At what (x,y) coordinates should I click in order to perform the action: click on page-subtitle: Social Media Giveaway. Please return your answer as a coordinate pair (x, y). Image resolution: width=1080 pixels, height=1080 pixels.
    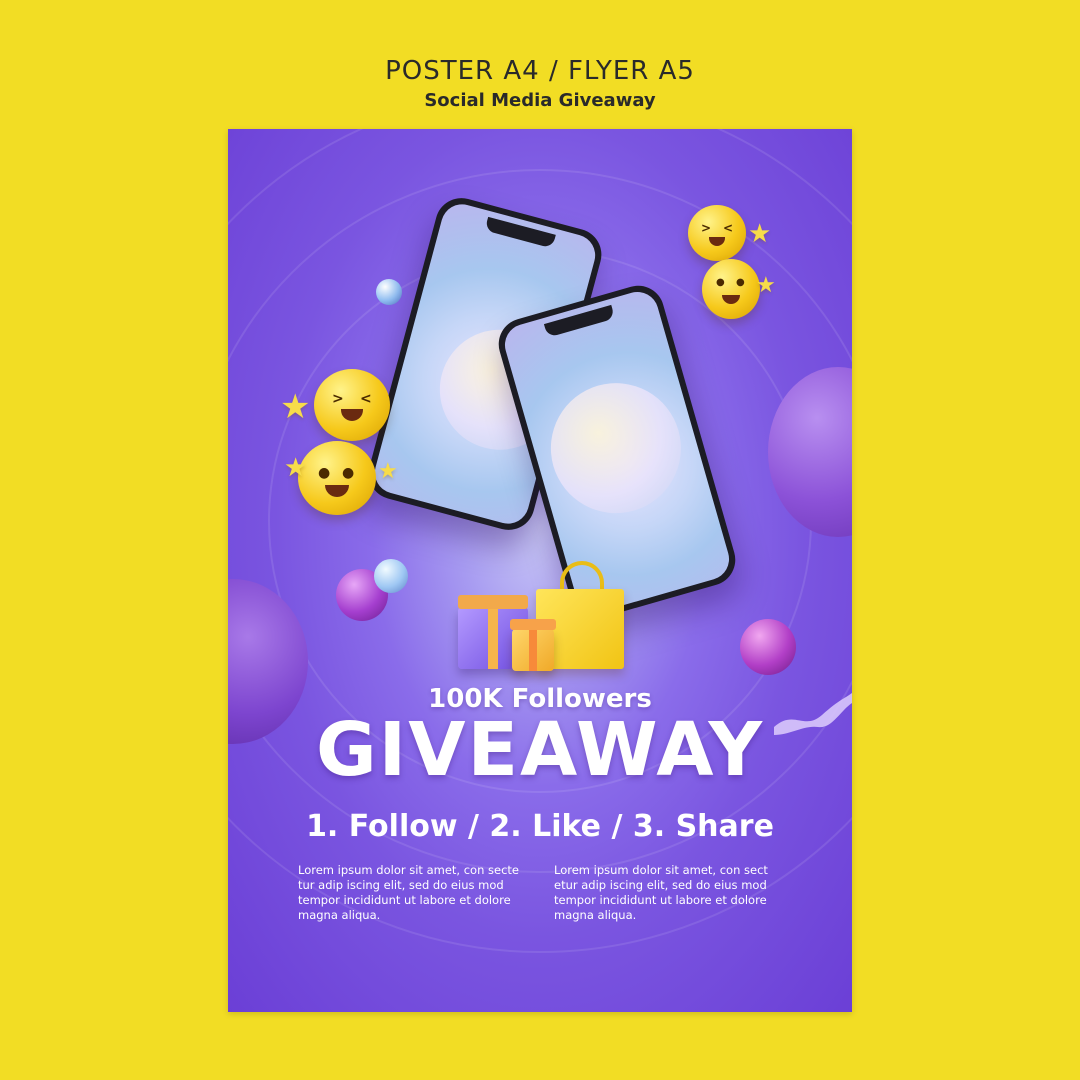
    Looking at the image, I should click on (540, 100).